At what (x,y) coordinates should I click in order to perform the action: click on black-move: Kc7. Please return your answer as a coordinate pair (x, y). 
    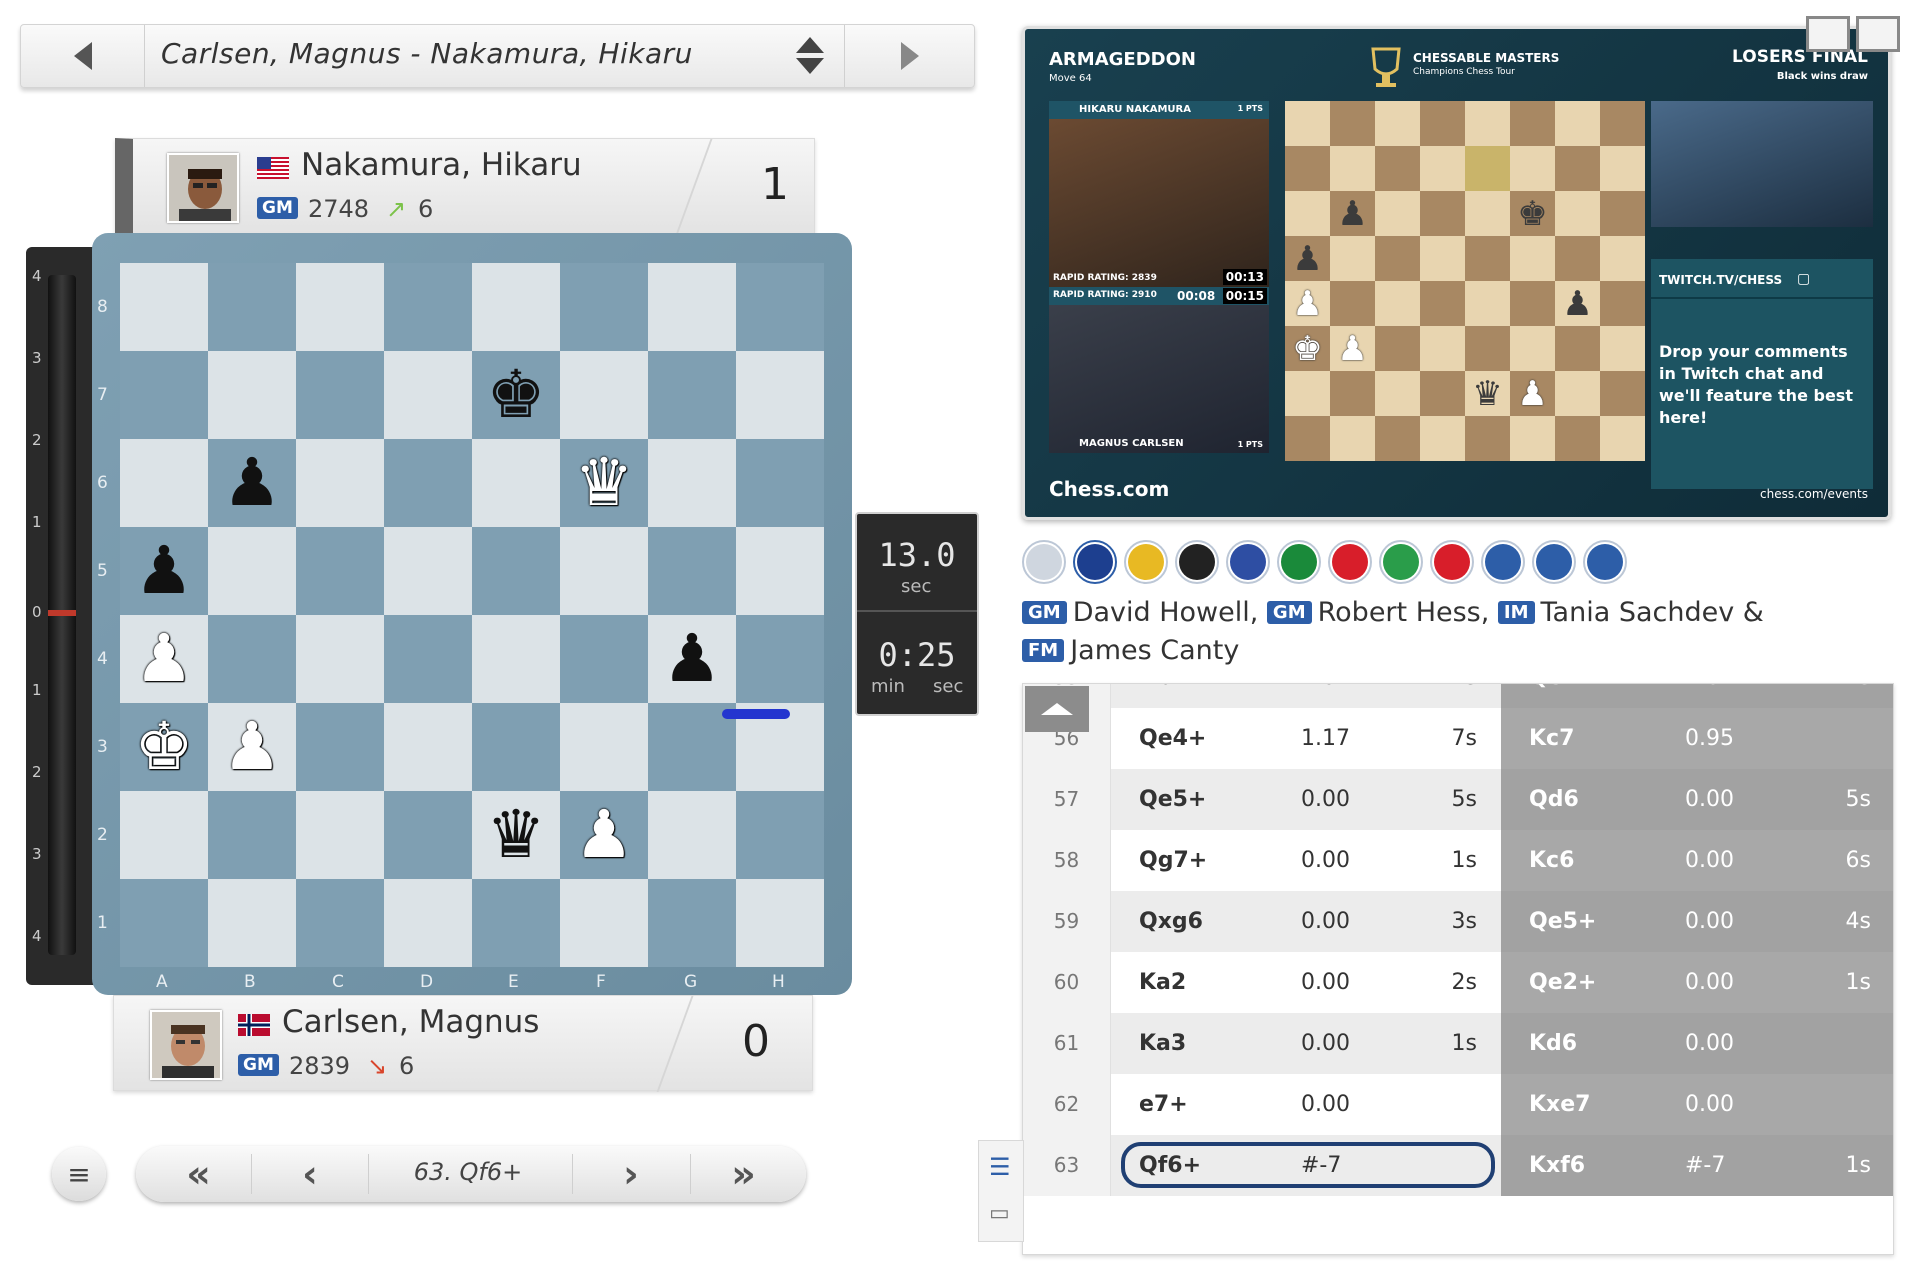
    Looking at the image, I should click on (1551, 738).